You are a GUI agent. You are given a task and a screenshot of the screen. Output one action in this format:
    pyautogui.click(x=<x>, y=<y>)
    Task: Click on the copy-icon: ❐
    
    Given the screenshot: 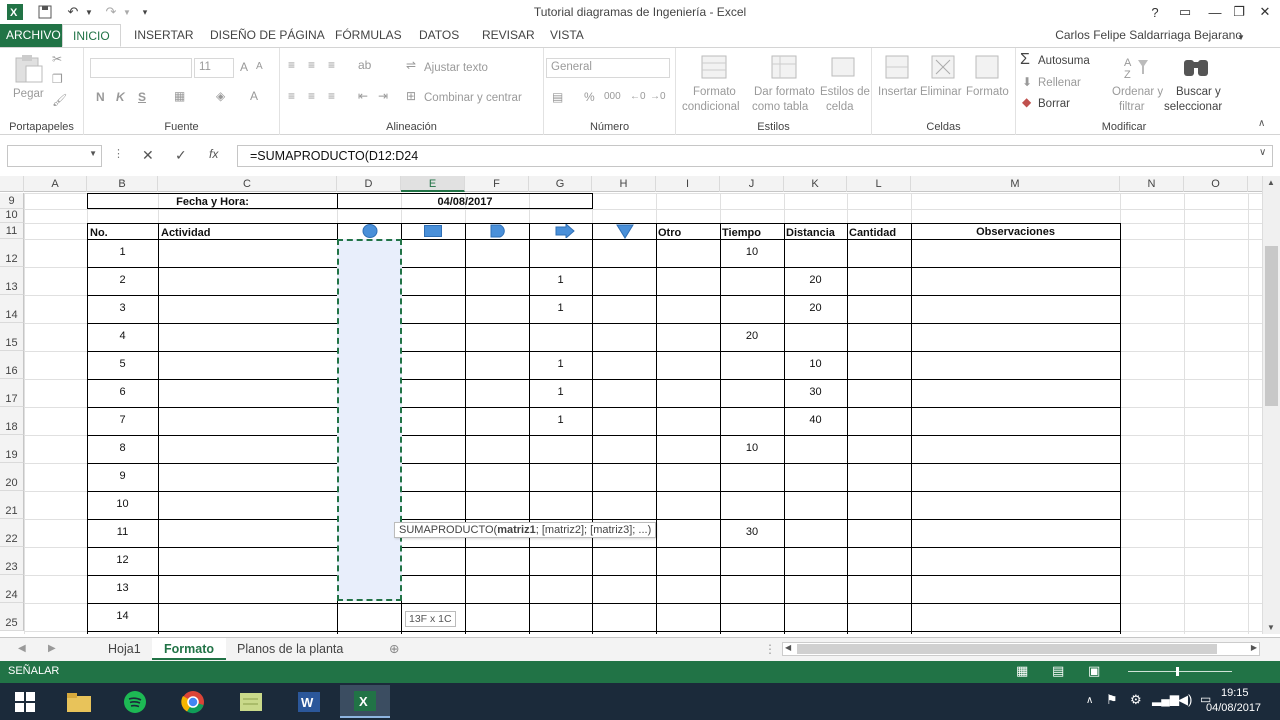 What is the action you would take?
    pyautogui.click(x=57, y=79)
    